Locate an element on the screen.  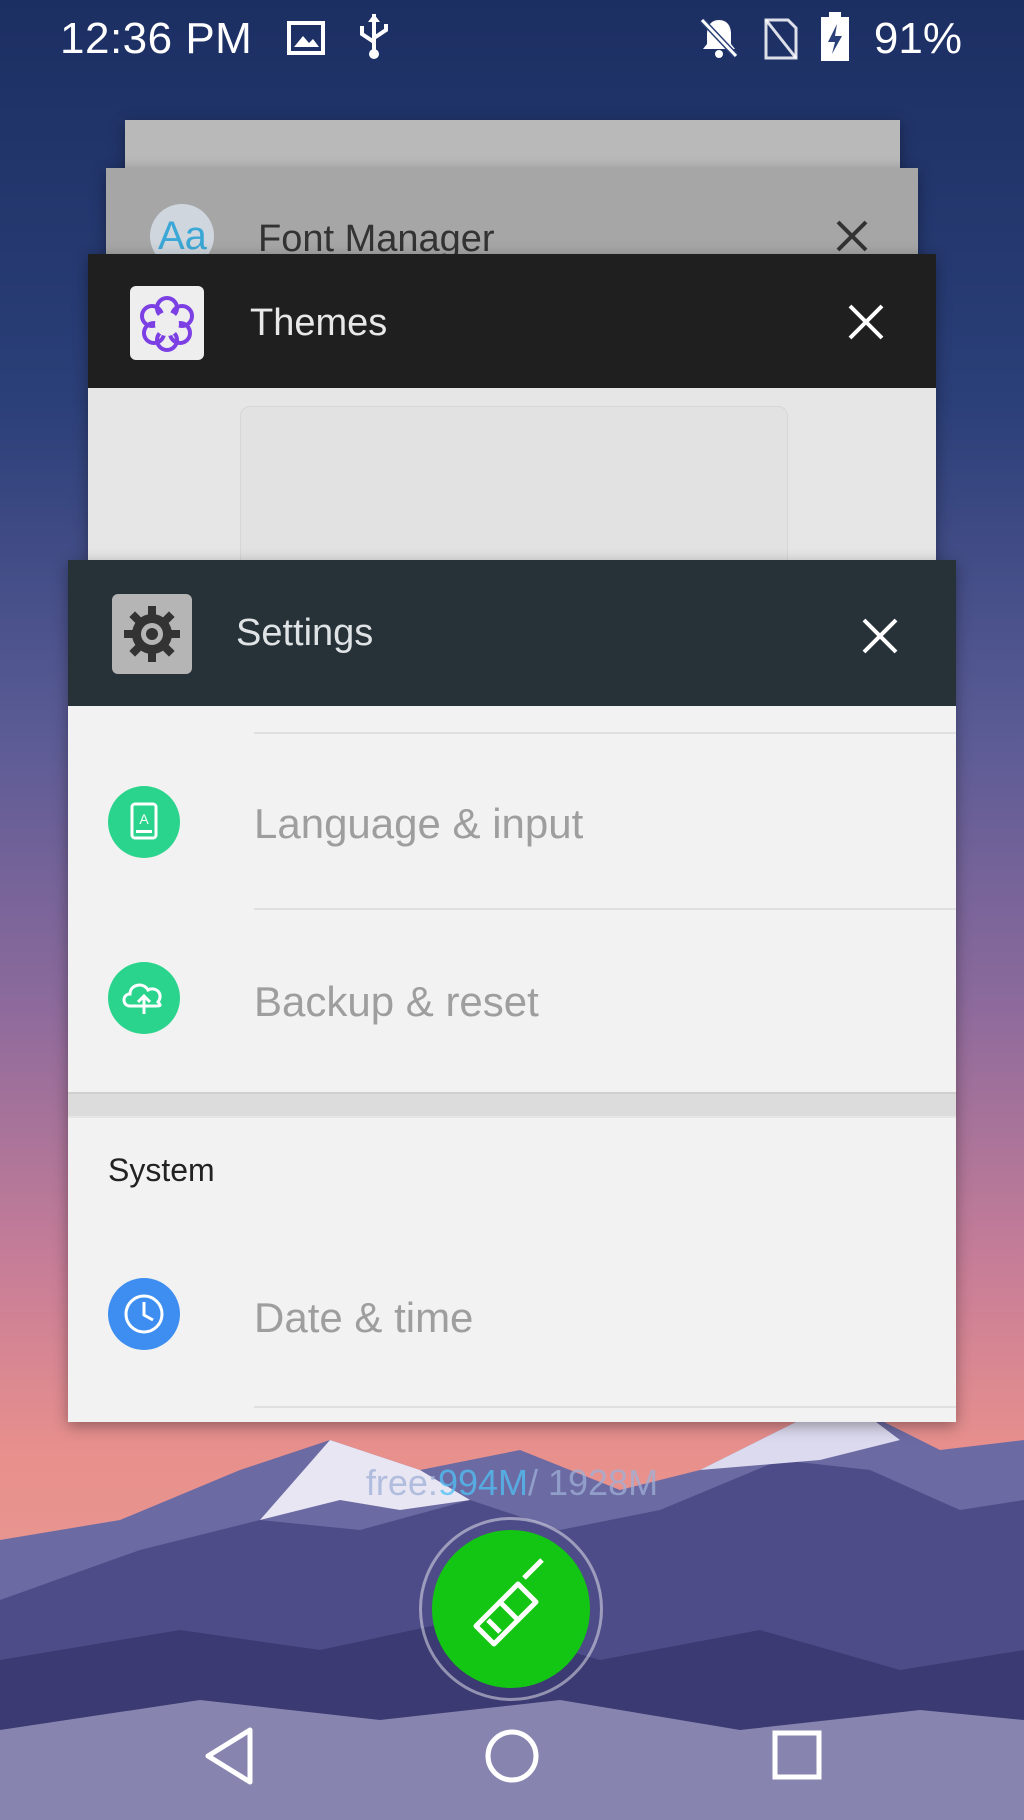
navigation-bar is located at coordinates (512, 1760).